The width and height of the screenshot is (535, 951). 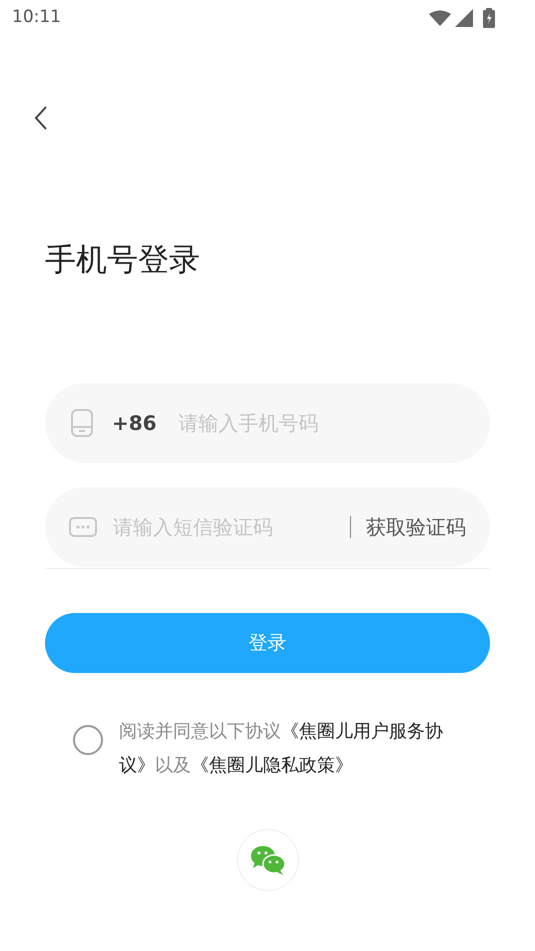 What do you see at coordinates (416, 527) in the screenshot?
I see `get-code-button: 获取验证码` at bounding box center [416, 527].